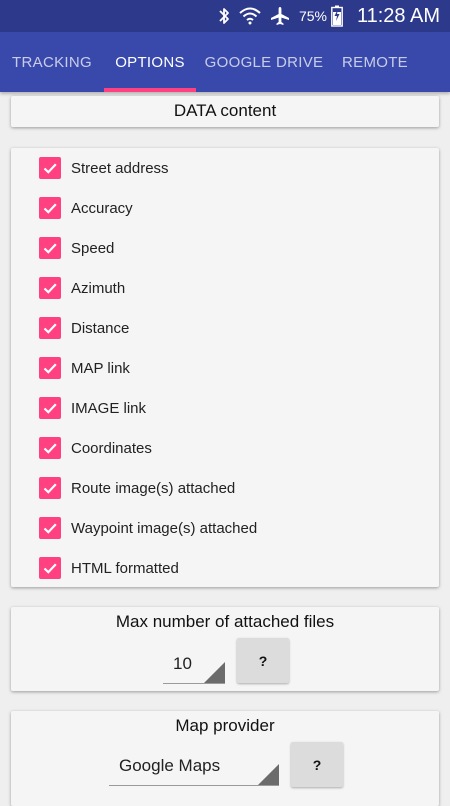 This screenshot has height=806, width=450. Describe the element at coordinates (312, 16) in the screenshot. I see `battery-percent: 75%` at that location.